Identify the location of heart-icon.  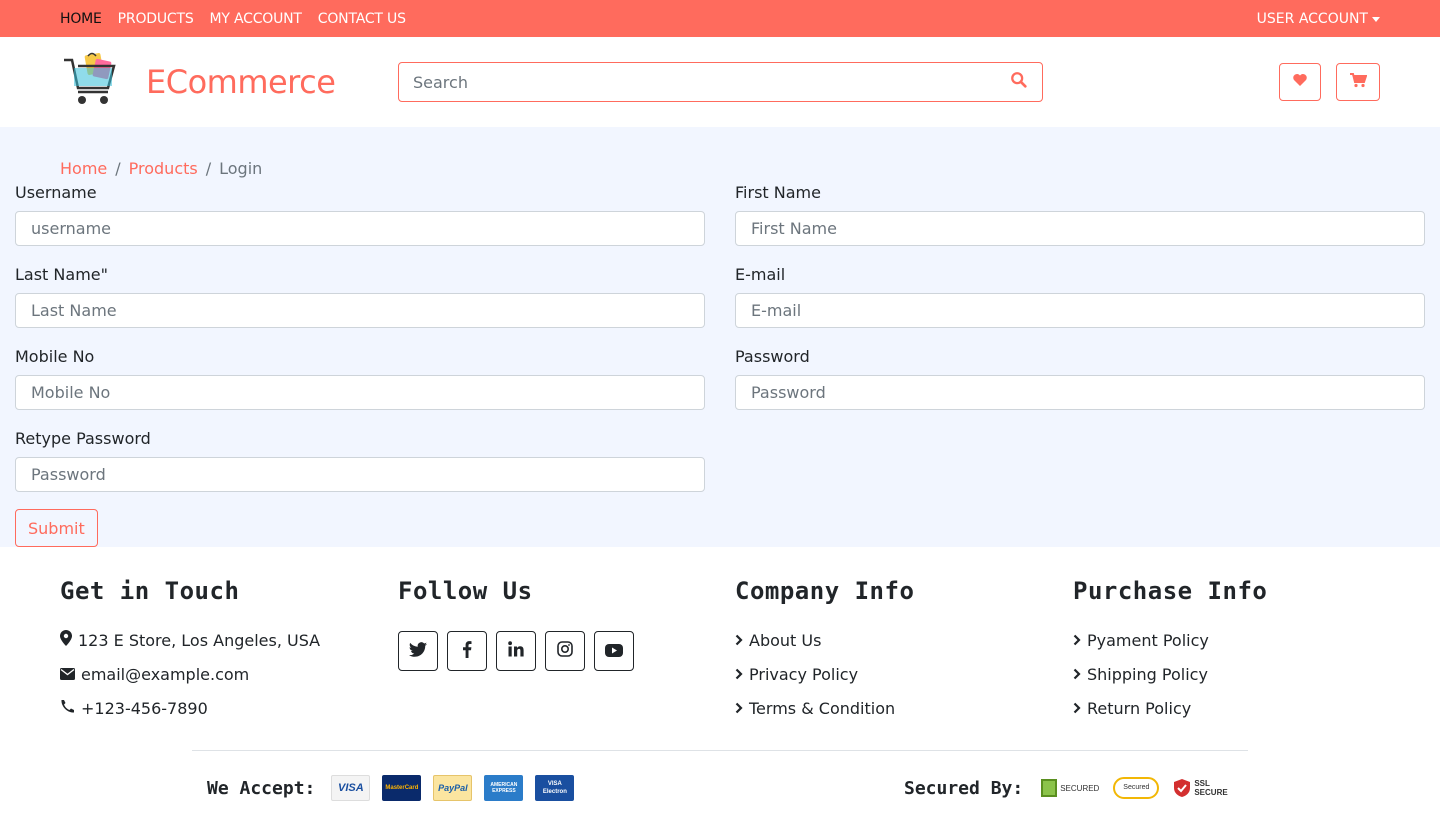
(1300, 82).